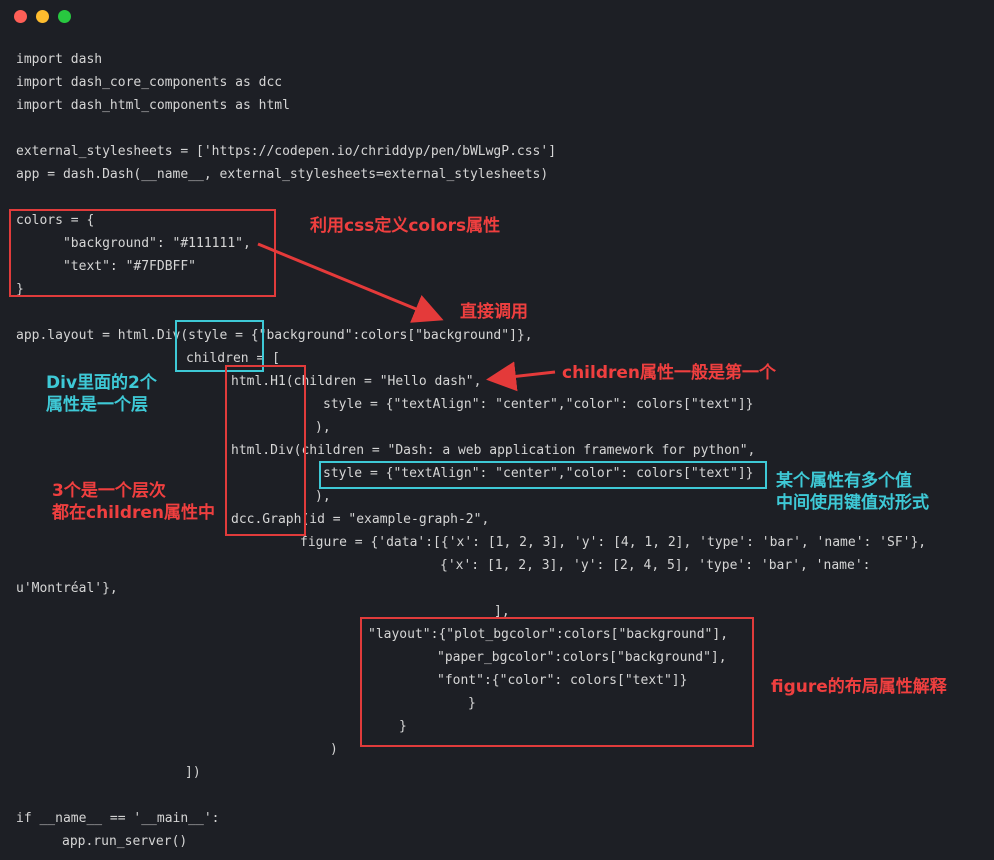 This screenshot has height=860, width=994. I want to click on annotation-figure-layout: figure的布局属性解释, so click(859, 687).